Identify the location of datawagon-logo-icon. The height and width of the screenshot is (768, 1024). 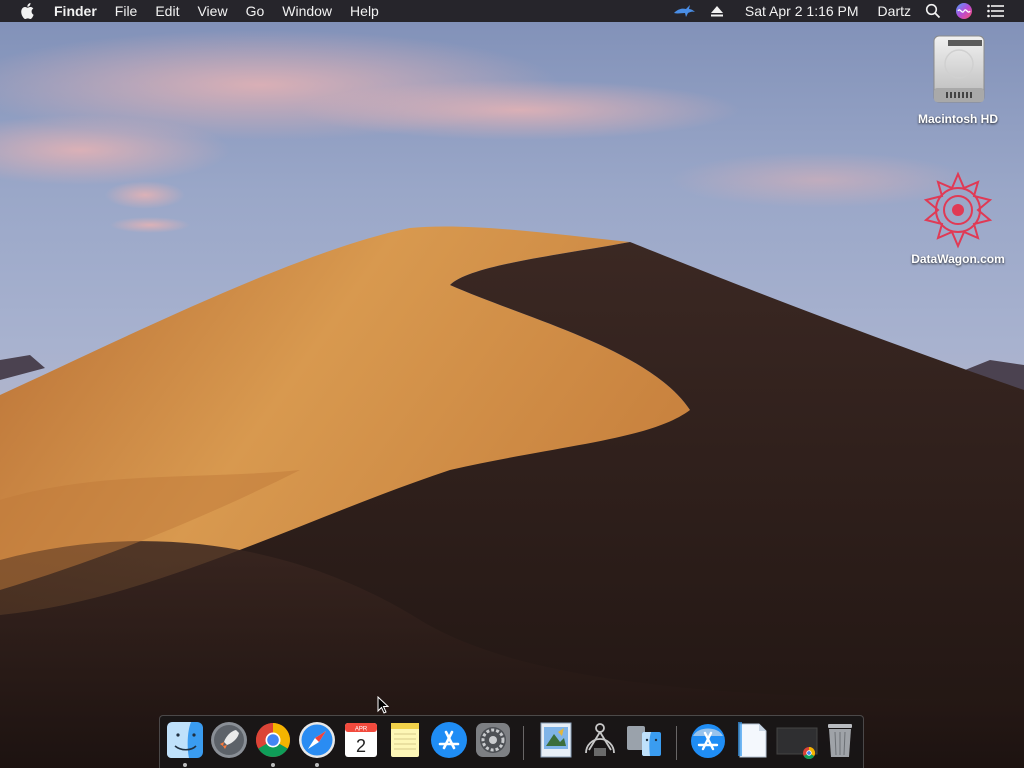
(958, 210).